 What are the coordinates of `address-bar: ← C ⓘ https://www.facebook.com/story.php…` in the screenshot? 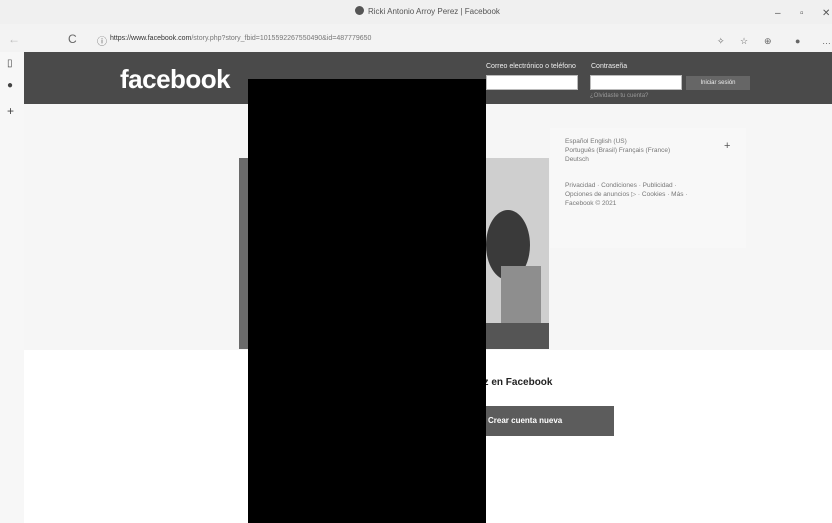 It's located at (416, 38).